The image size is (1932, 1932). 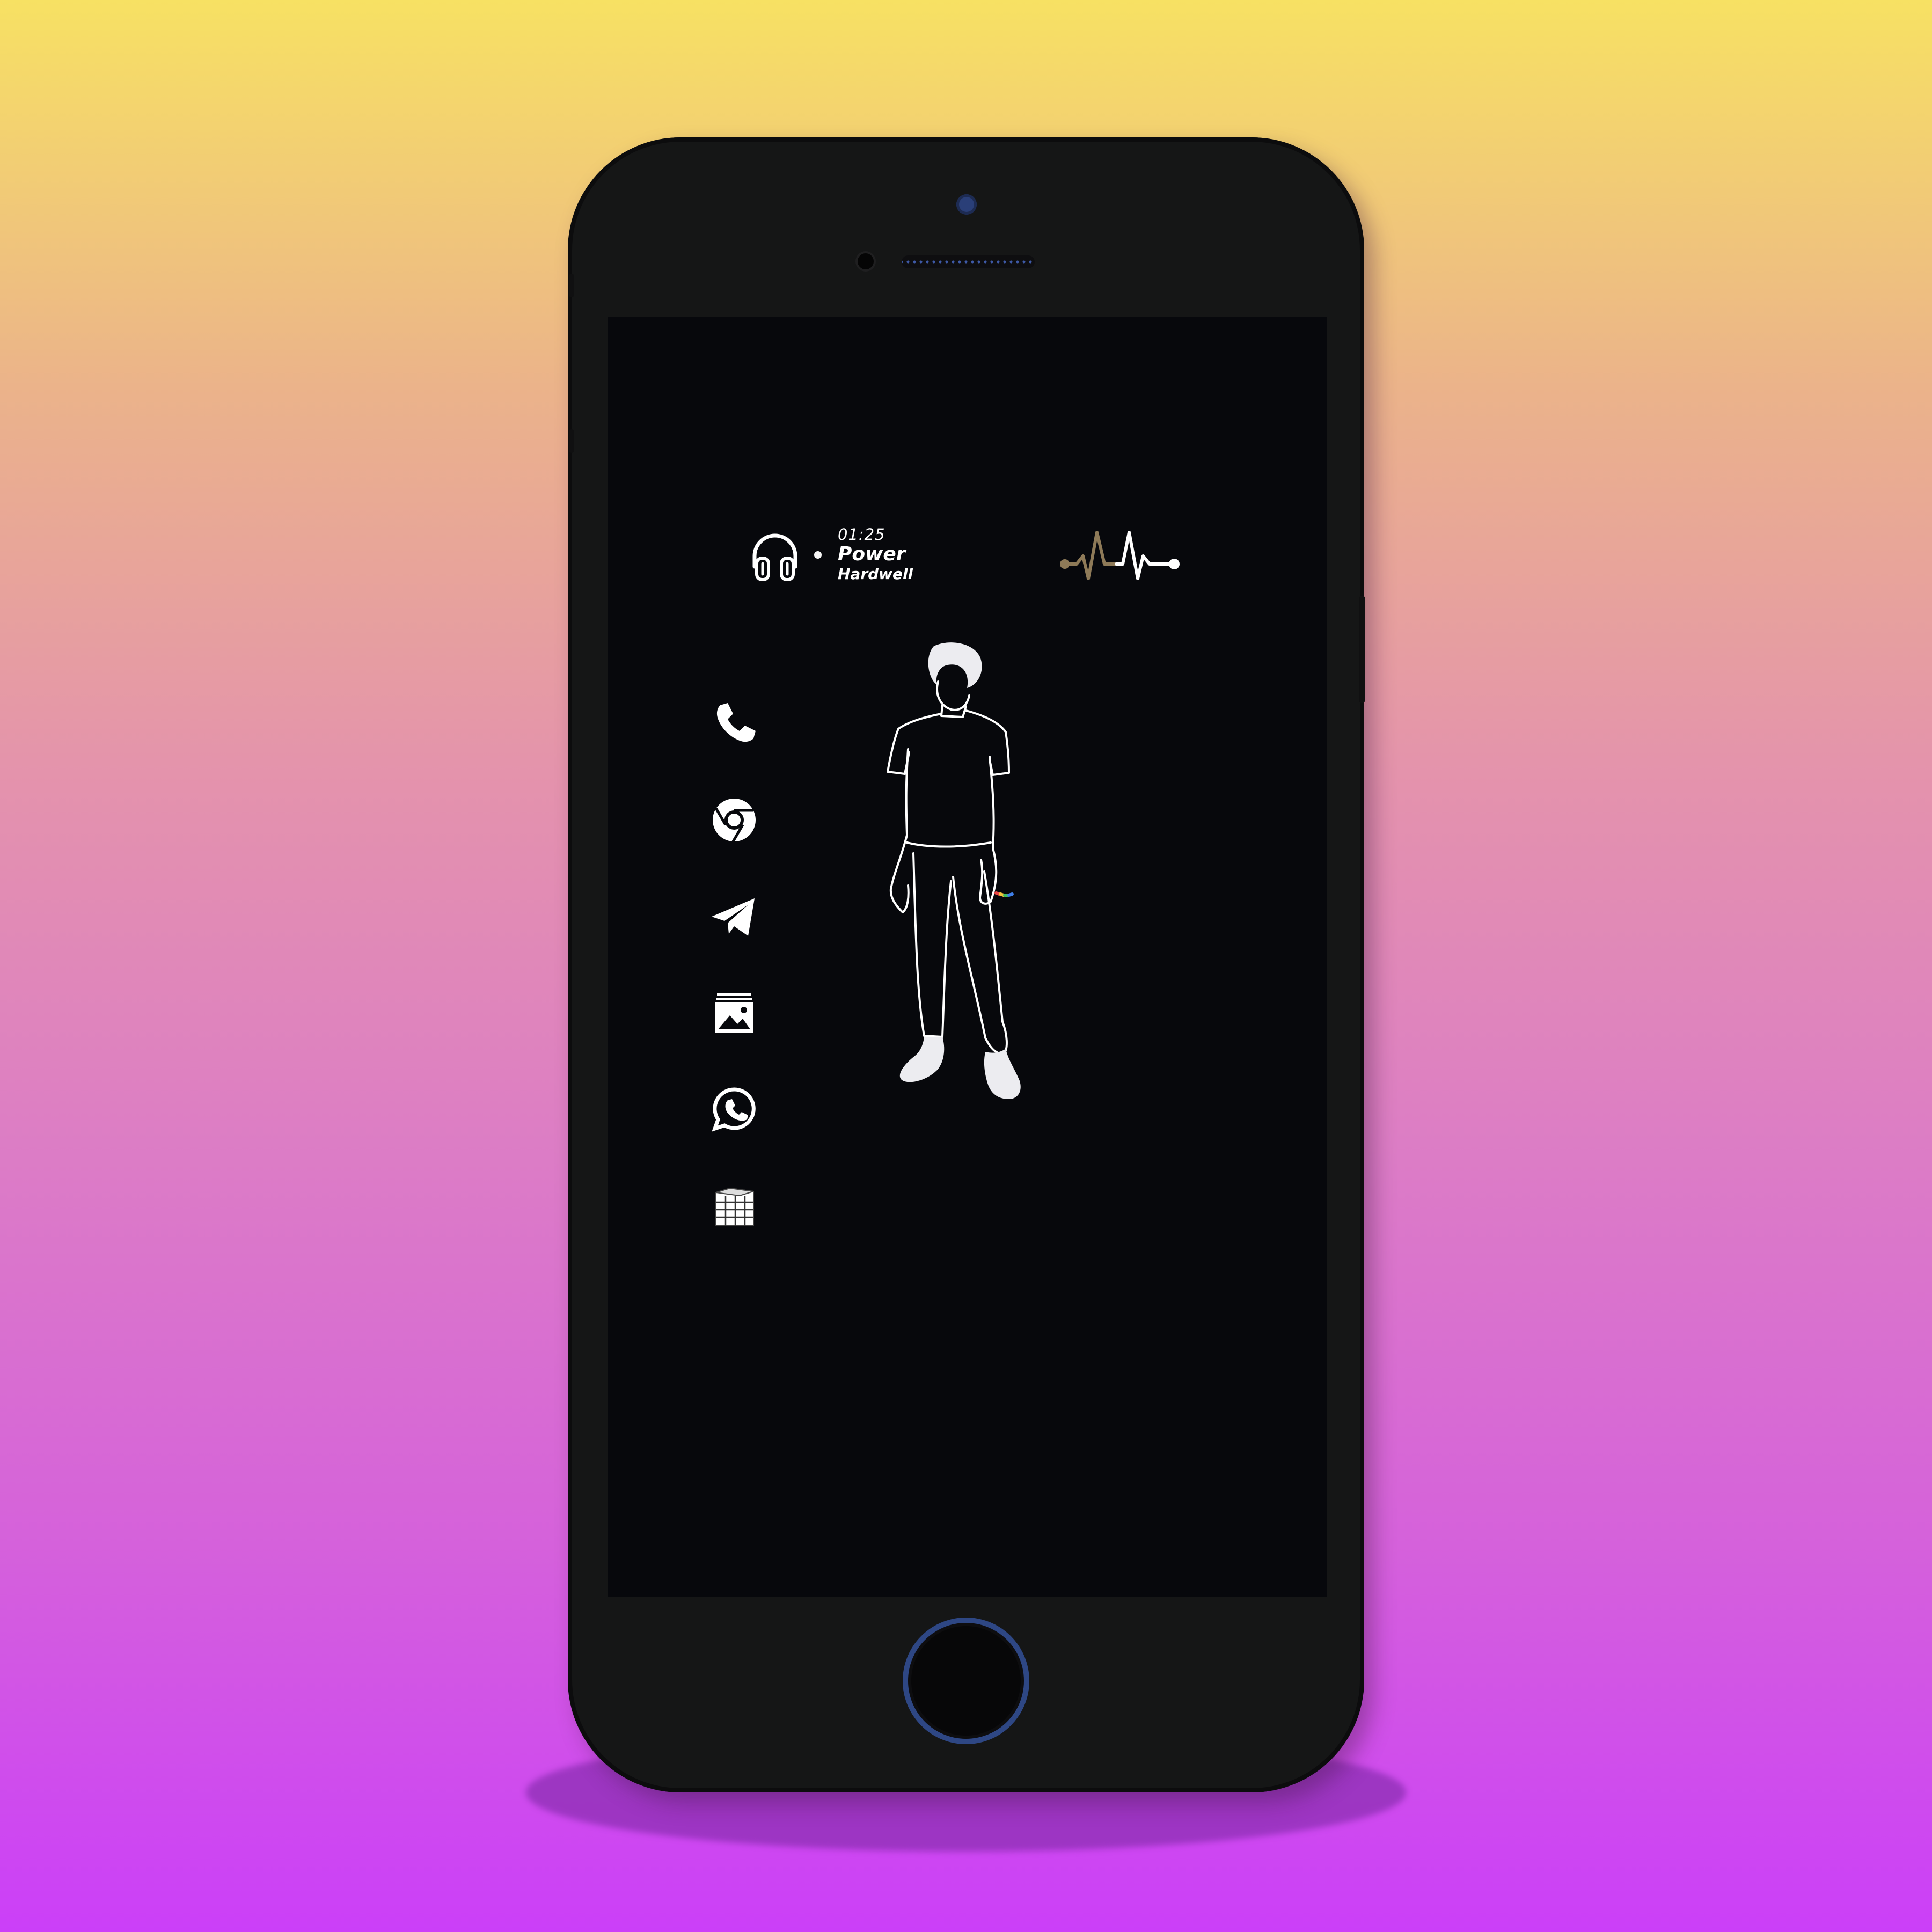 What do you see at coordinates (734, 820) in the screenshot?
I see `chrome-icon` at bounding box center [734, 820].